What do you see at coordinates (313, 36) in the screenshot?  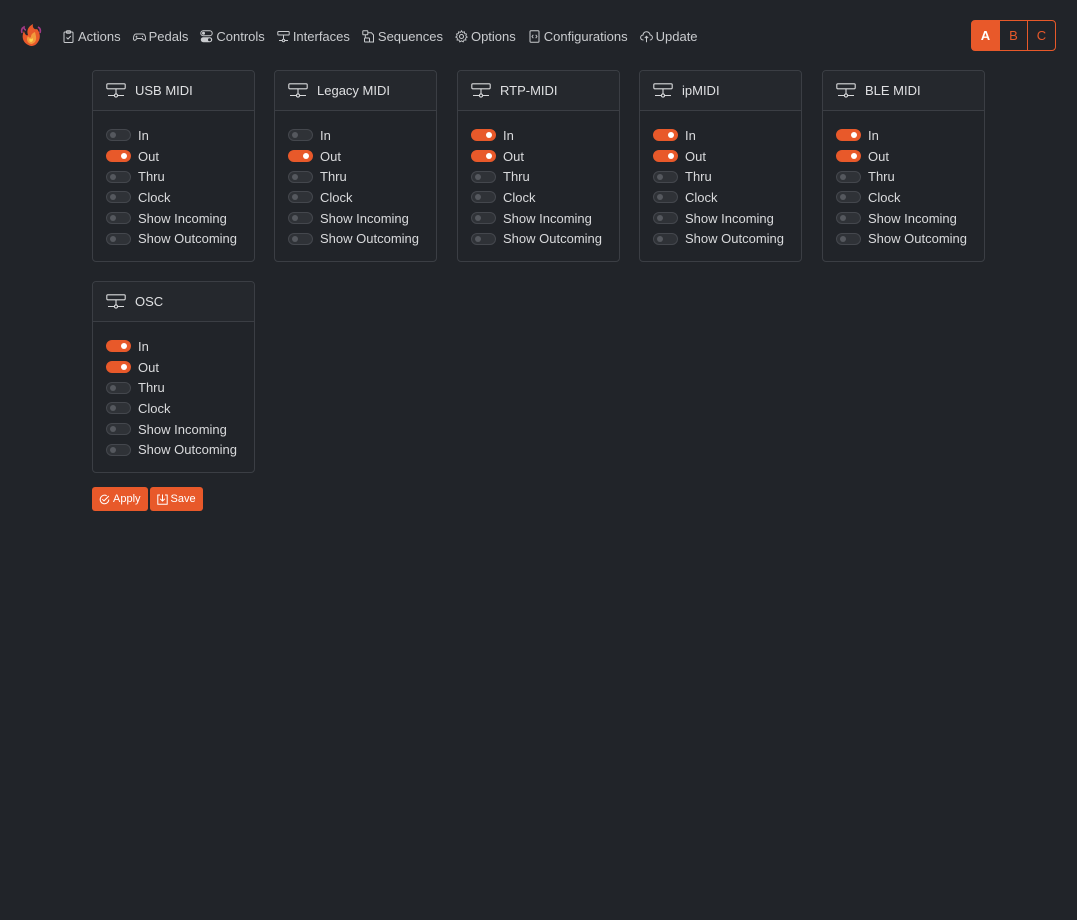 I see `nav-item-interfaces: Interfaces` at bounding box center [313, 36].